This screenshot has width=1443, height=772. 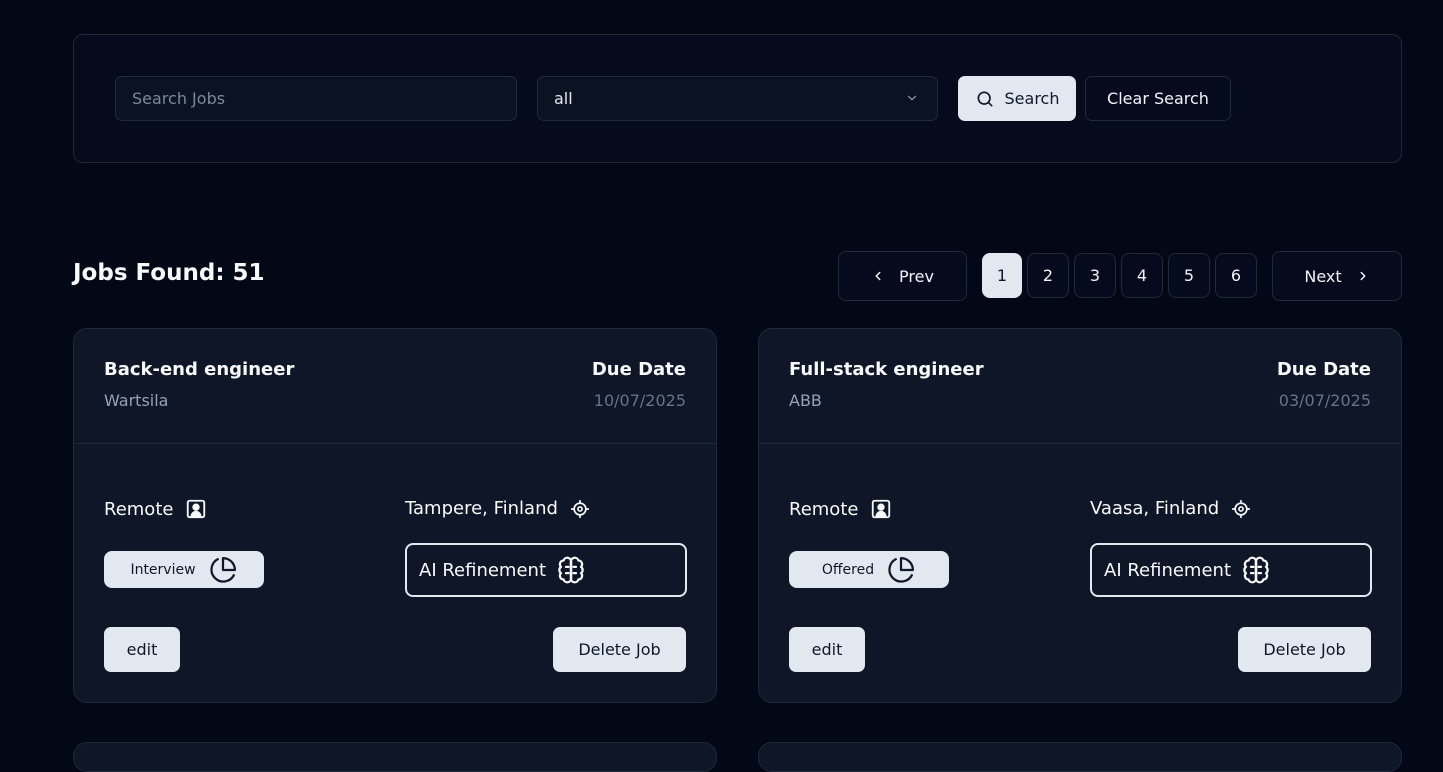 What do you see at coordinates (563, 98) in the screenshot?
I see `status-filter-value: all` at bounding box center [563, 98].